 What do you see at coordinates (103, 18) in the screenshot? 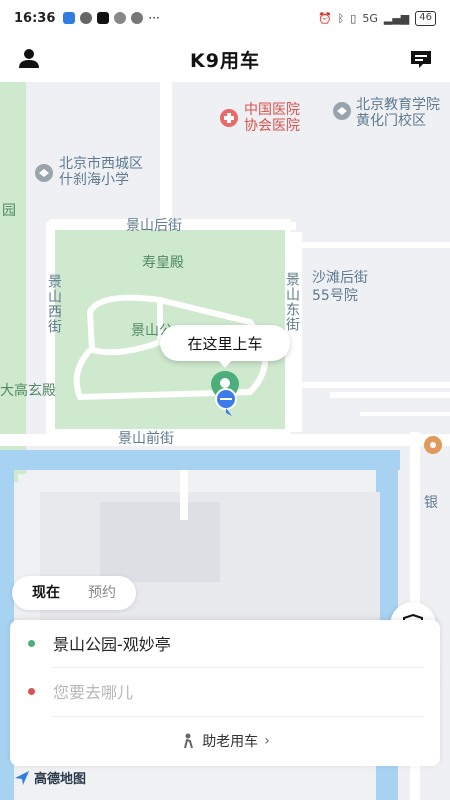
I see `tiktok-notification-icon` at bounding box center [103, 18].